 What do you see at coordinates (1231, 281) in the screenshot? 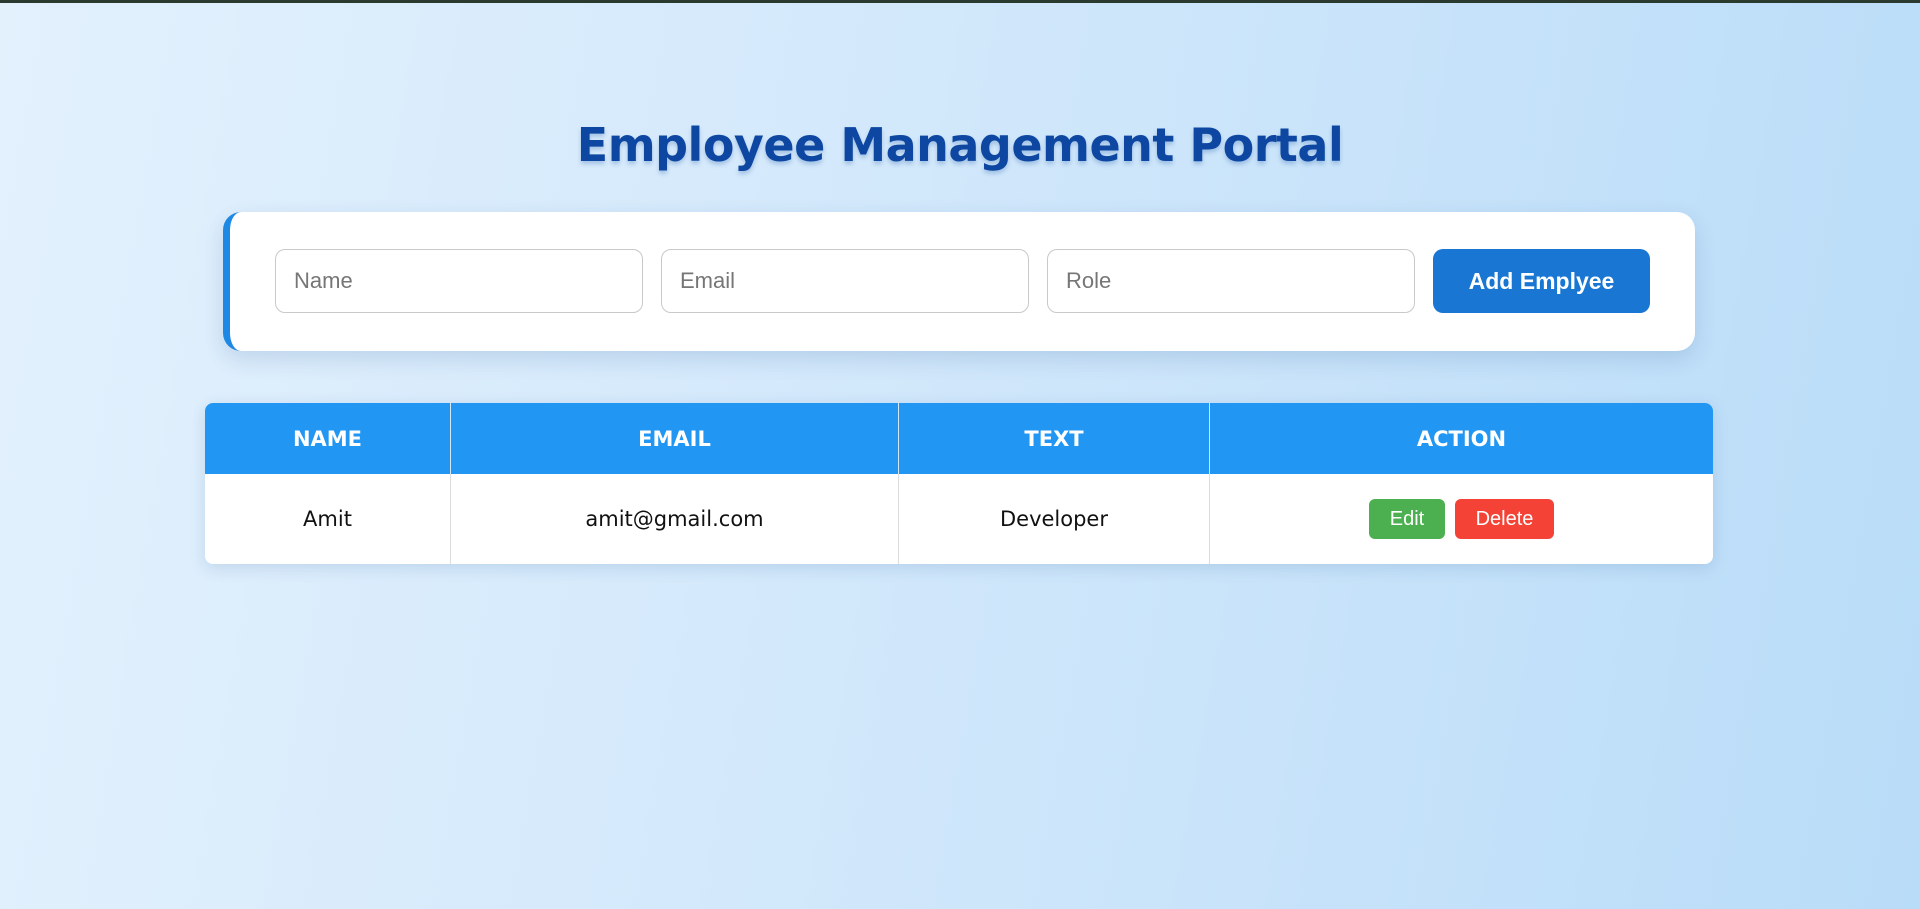
I see `role-input` at bounding box center [1231, 281].